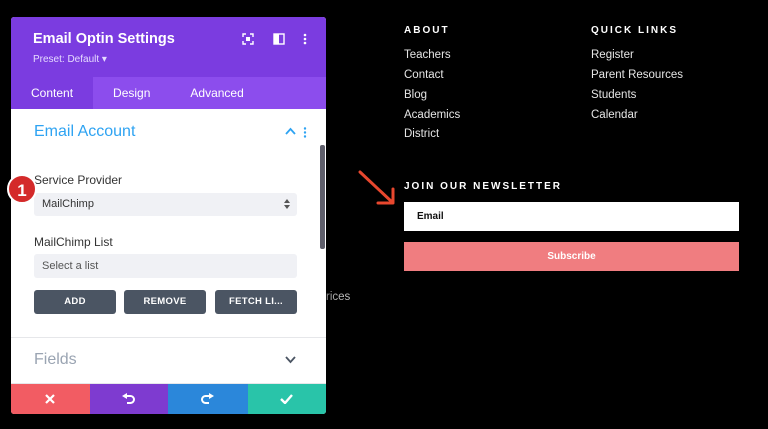  I want to click on service-provider-value: MailChimp, so click(68, 204).